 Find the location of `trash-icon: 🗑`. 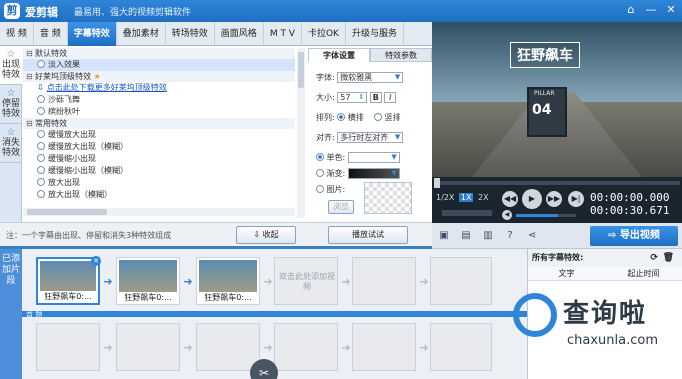

trash-icon: 🗑 is located at coordinates (668, 258).